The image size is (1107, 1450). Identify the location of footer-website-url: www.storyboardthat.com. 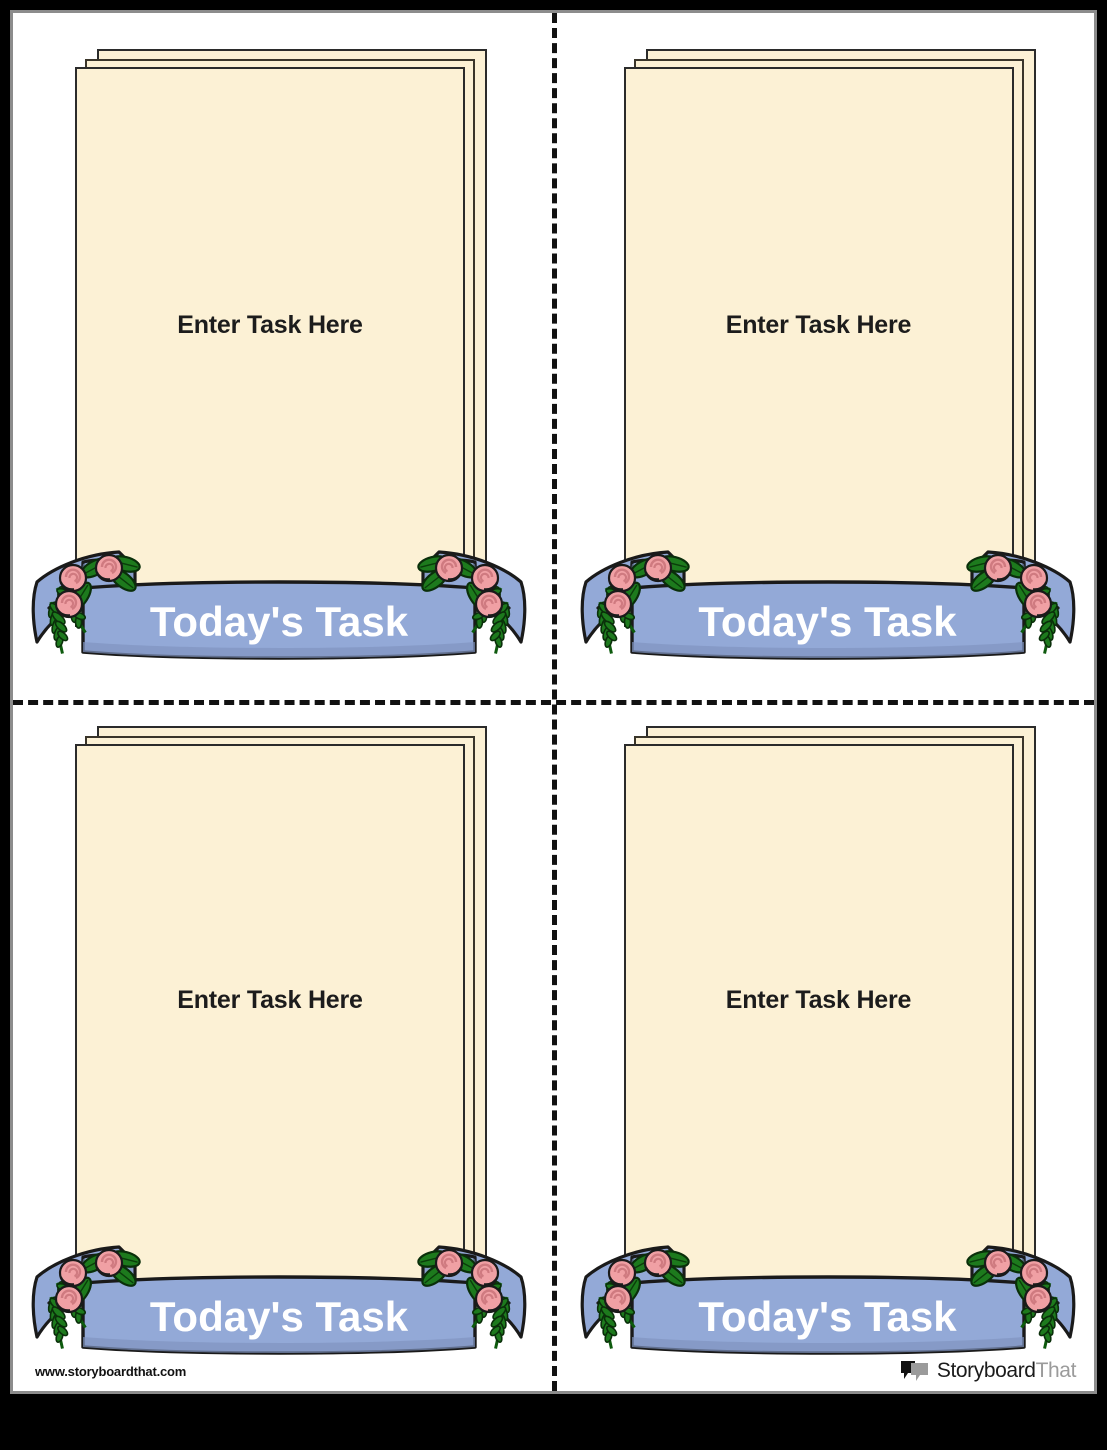
(110, 1371).